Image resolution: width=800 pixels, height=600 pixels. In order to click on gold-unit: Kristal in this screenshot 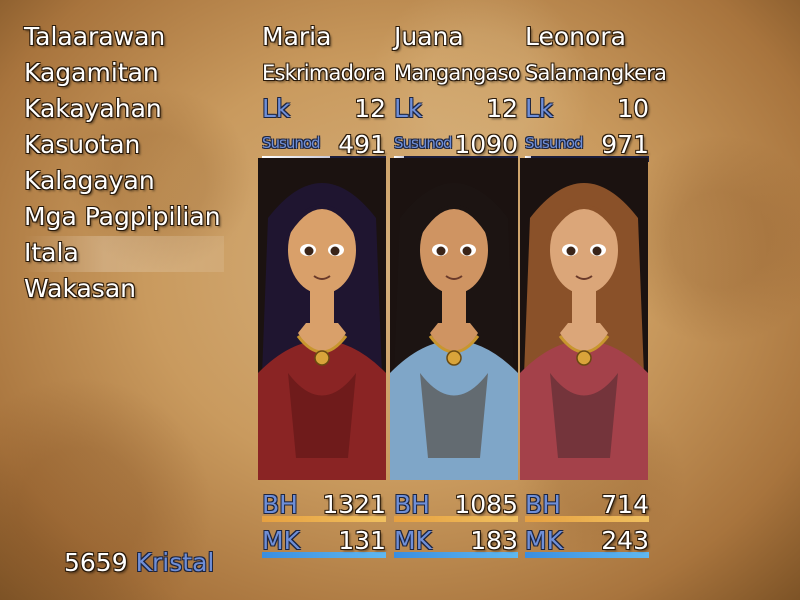, I will do `click(175, 562)`.